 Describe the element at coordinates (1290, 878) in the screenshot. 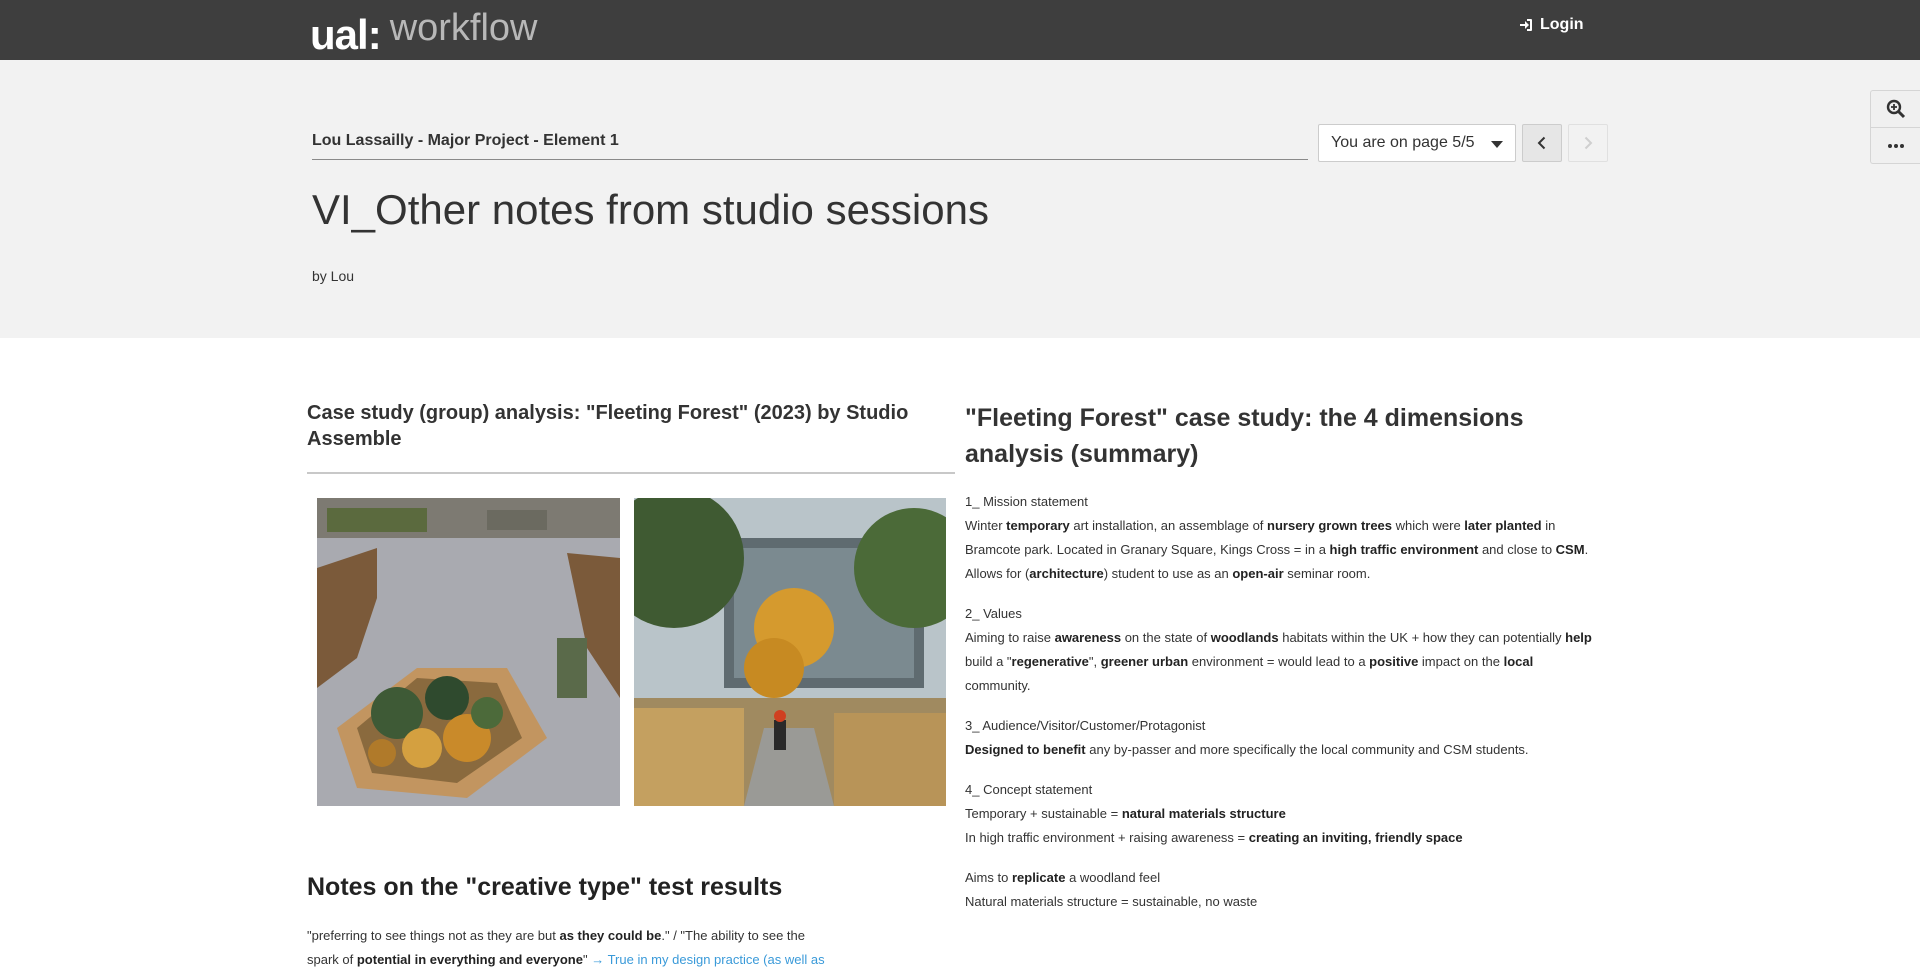

I see `section-line: Aims to replicate a woodland feel` at that location.